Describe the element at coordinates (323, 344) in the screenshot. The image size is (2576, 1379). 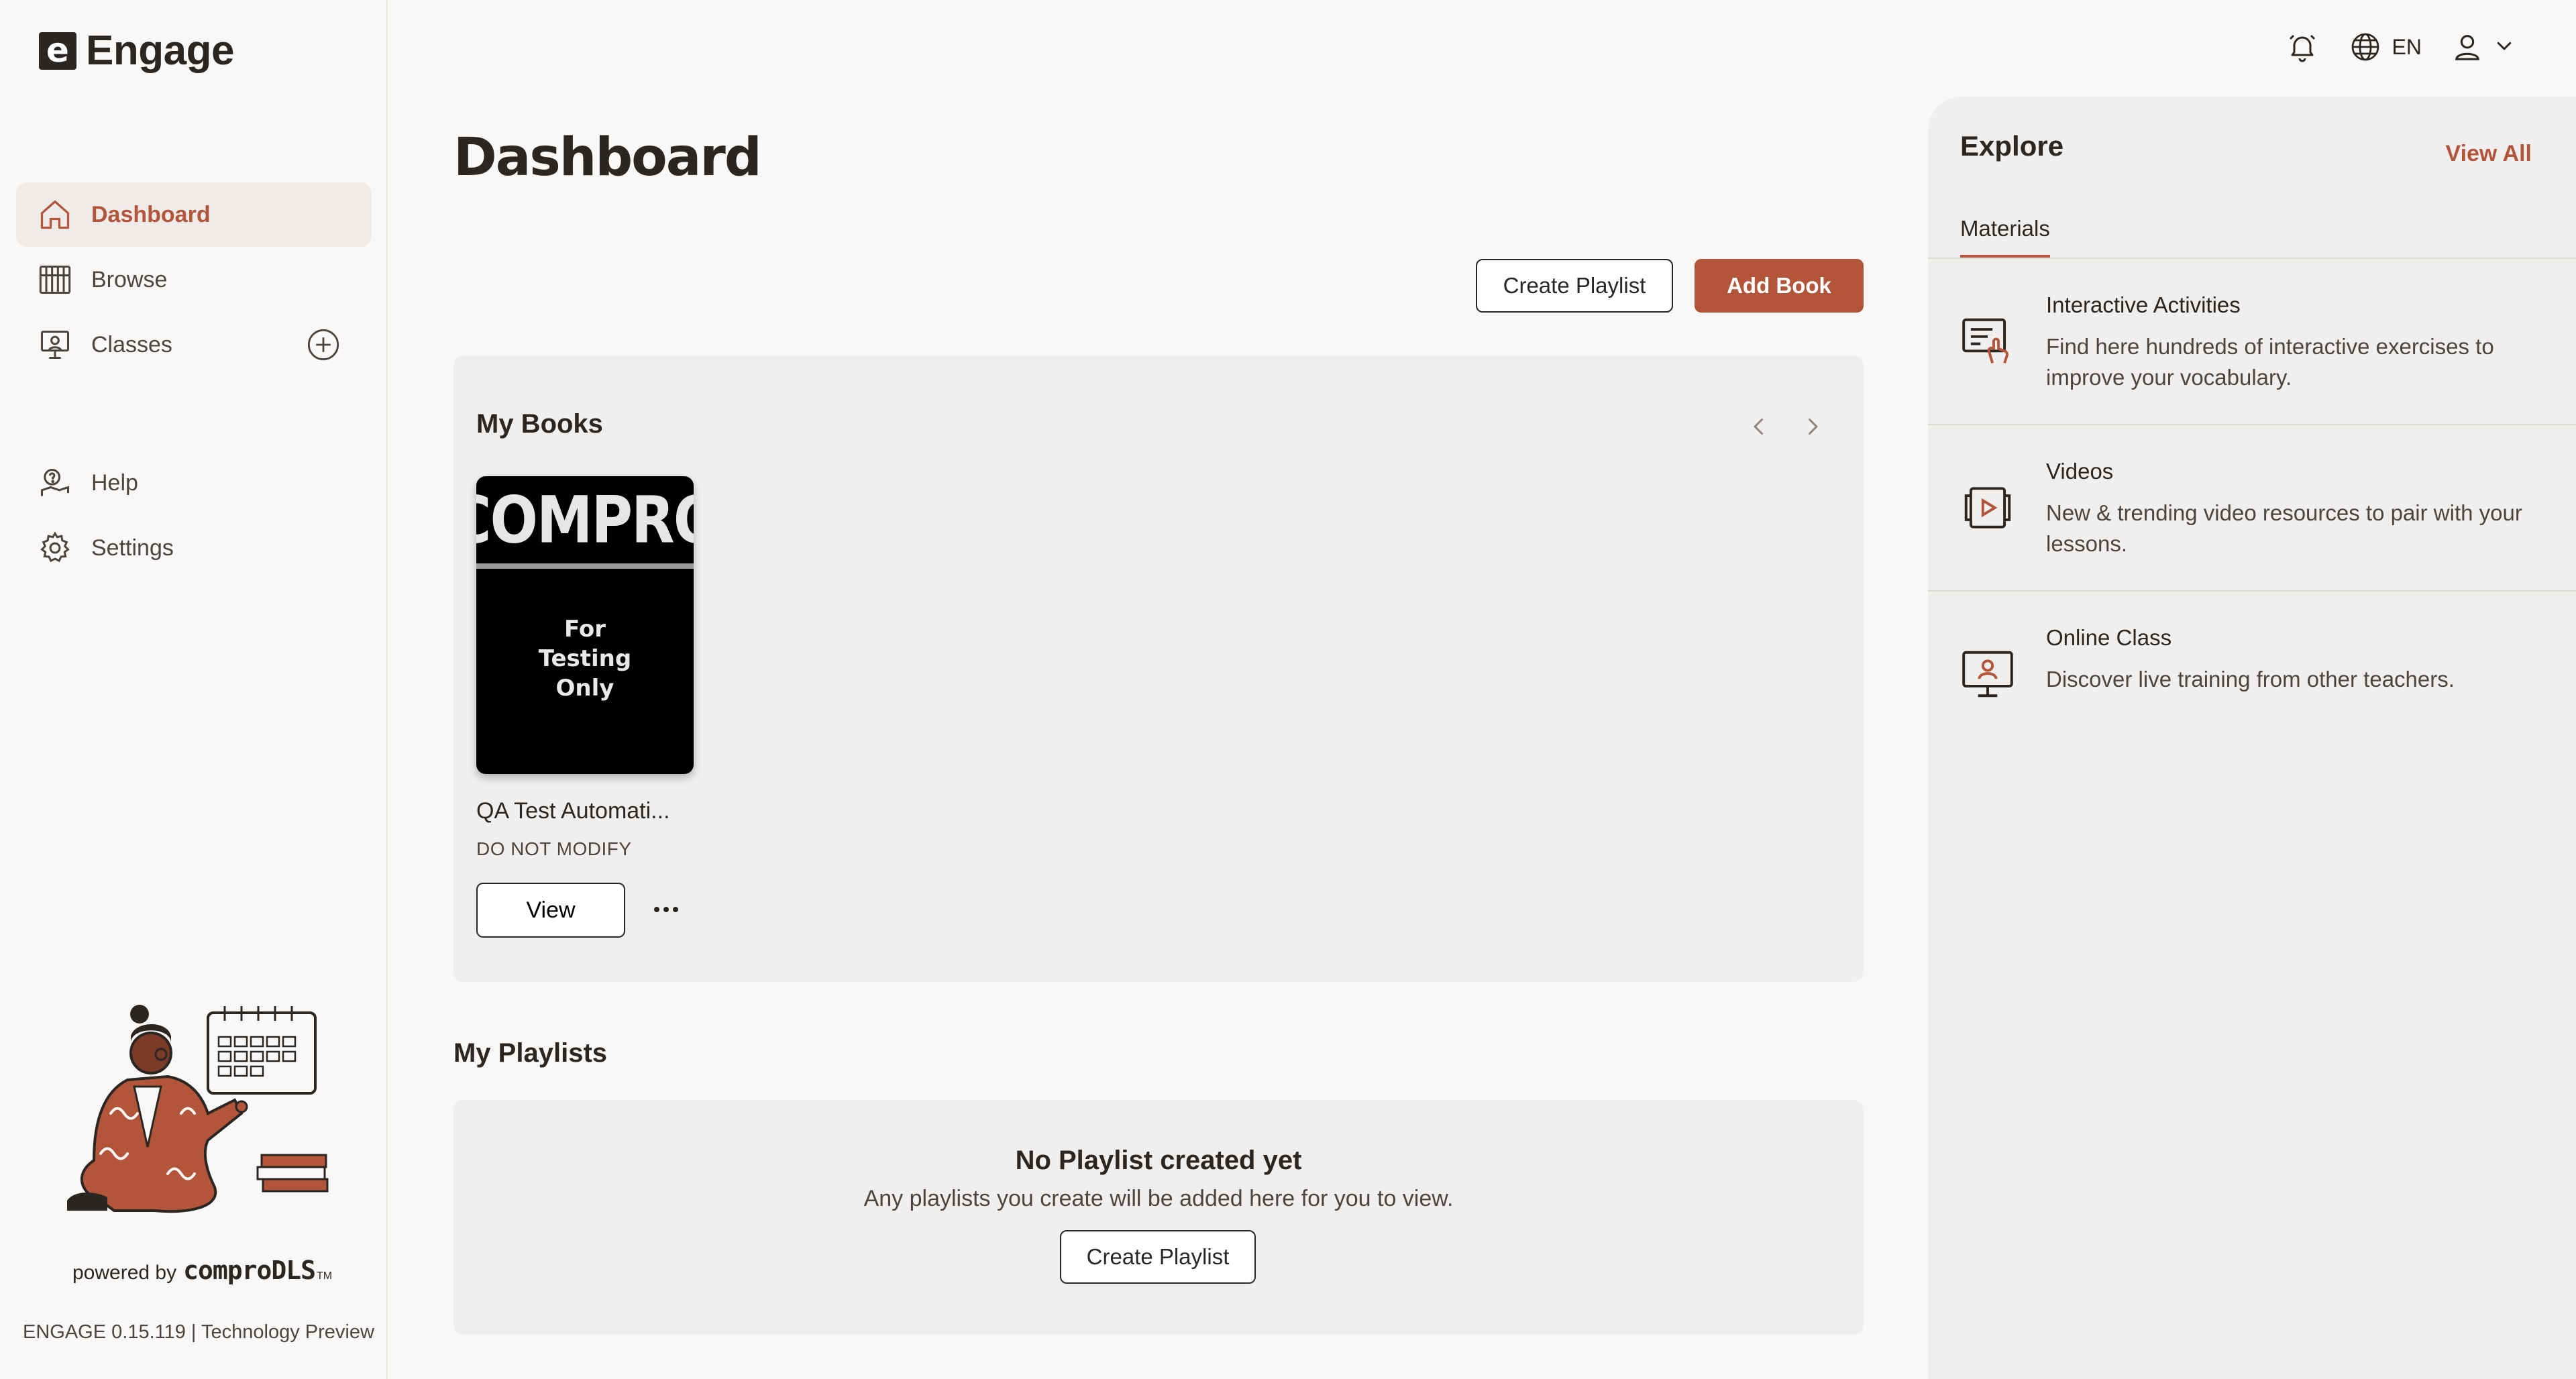
I see `add-class-button` at that location.